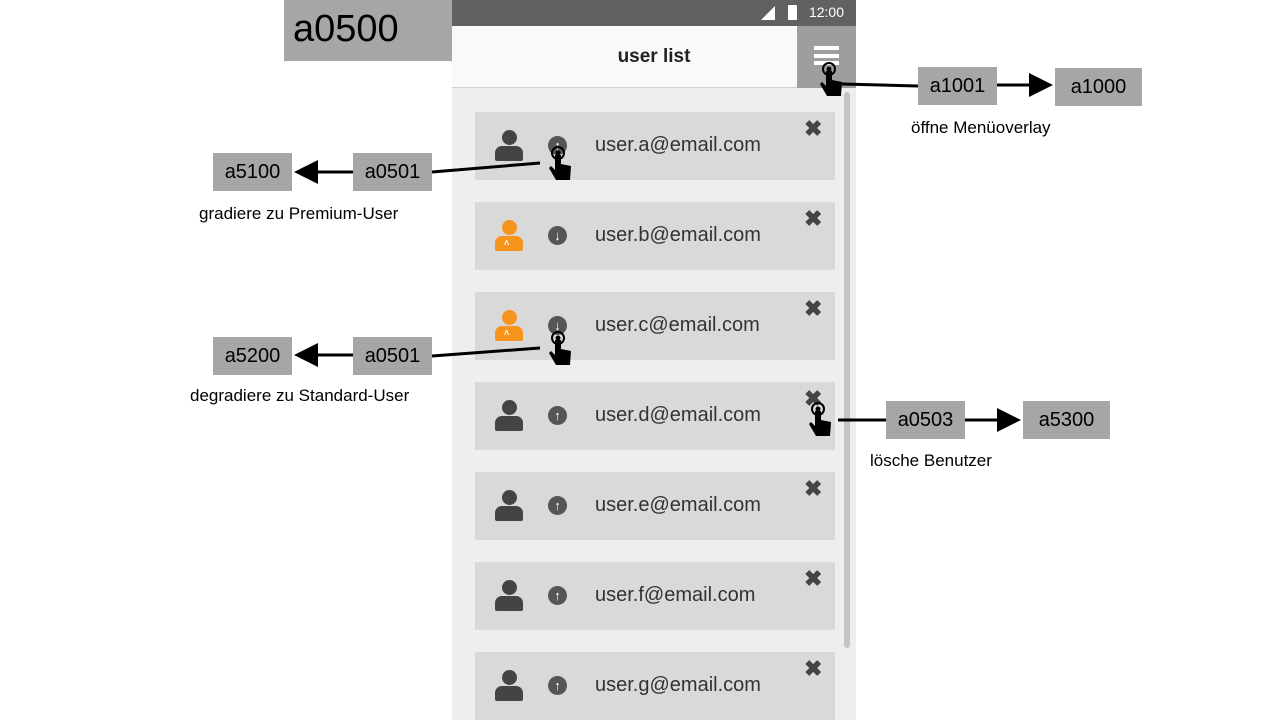  Describe the element at coordinates (486, 352) in the screenshot. I see `connector-downgrade` at that location.